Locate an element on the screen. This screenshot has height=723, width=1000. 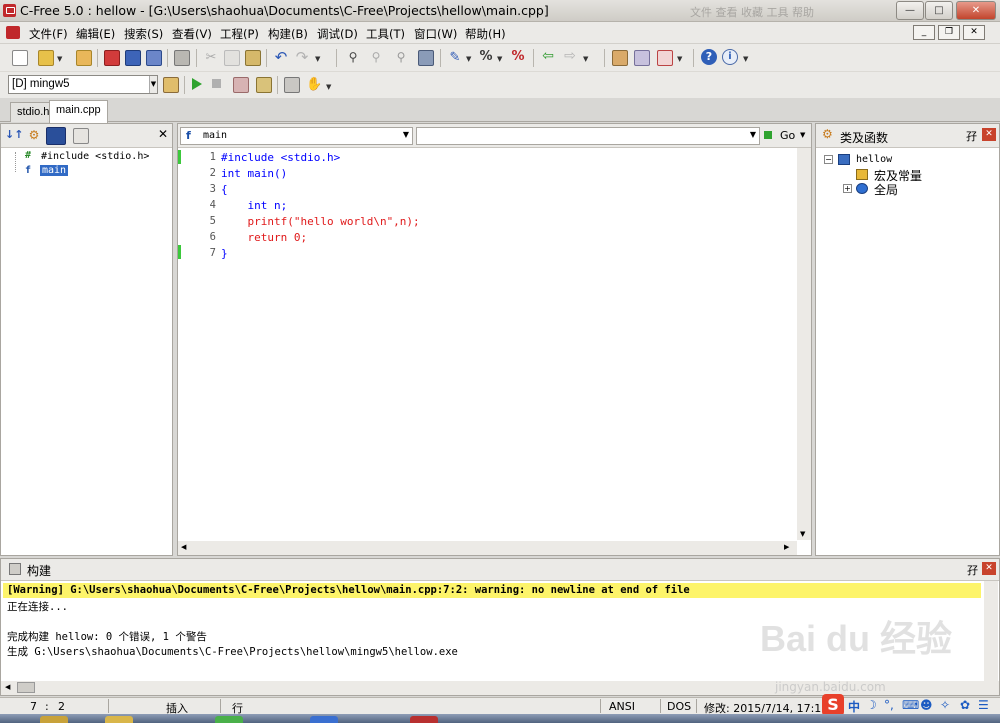
undo-icon: ↶ is located at coordinates (281, 57).